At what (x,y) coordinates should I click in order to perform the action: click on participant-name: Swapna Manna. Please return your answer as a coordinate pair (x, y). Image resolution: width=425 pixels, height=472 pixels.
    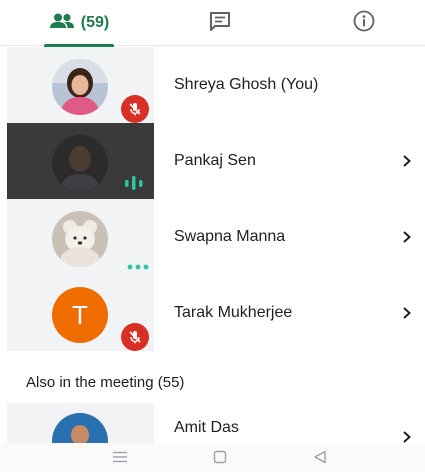
    Looking at the image, I should click on (230, 236).